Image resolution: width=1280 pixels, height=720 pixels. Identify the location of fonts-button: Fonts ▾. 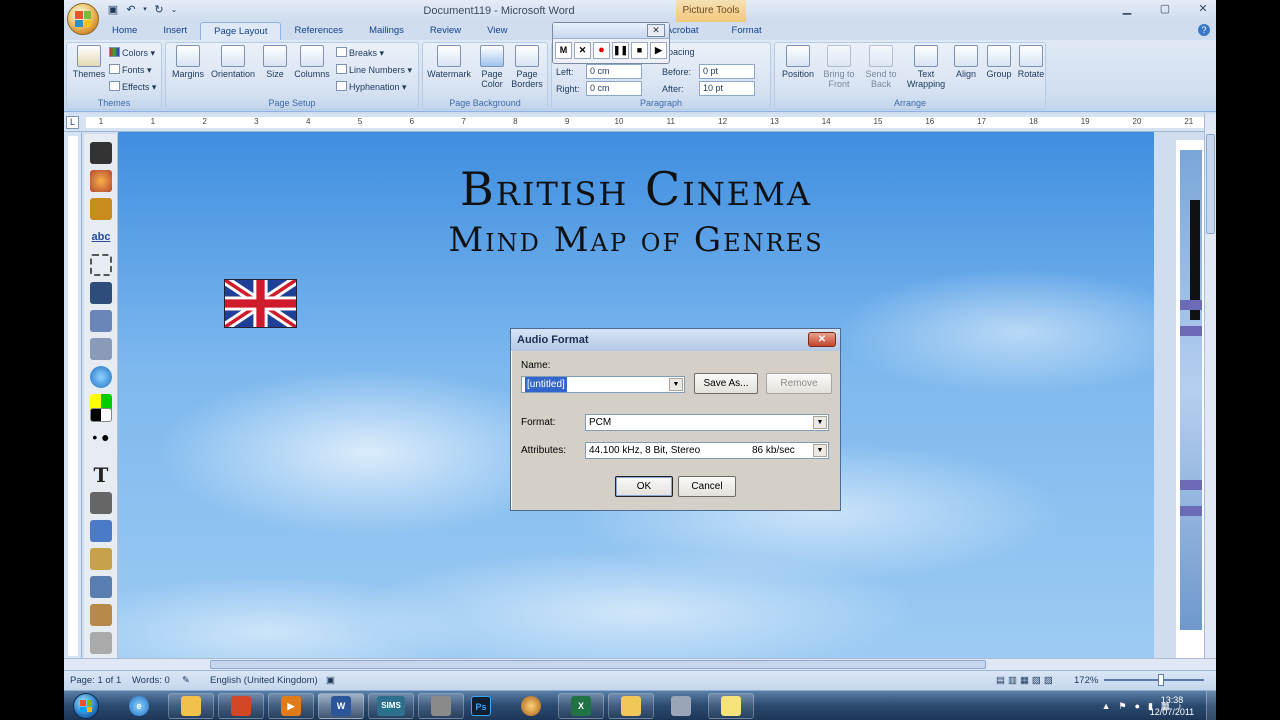
(130, 71).